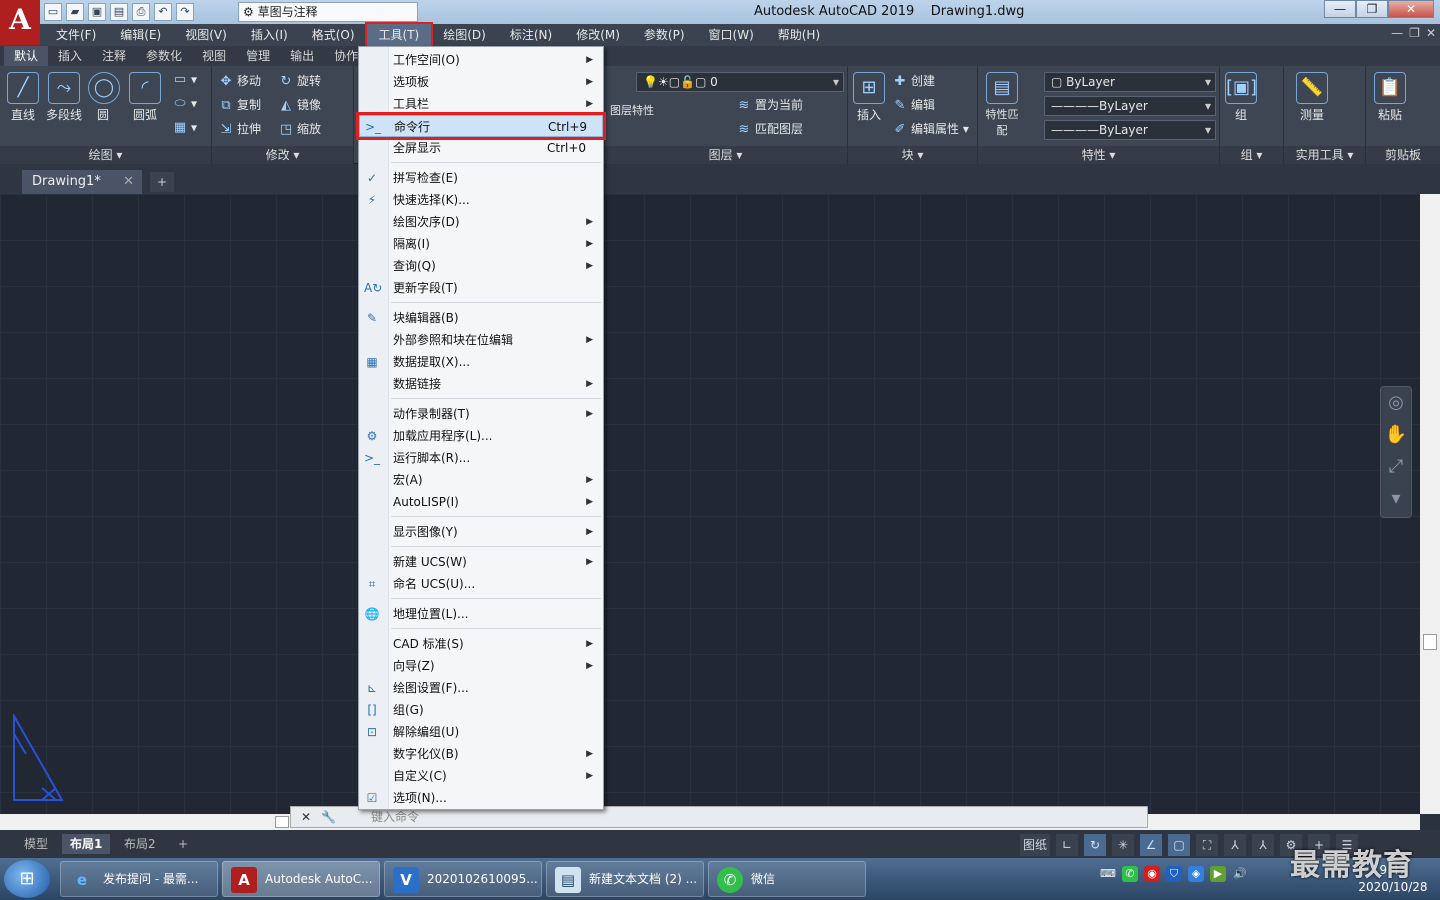 The image size is (1440, 900). What do you see at coordinates (1251, 155) in the screenshot?
I see `groups-panel-label: 组 ▾` at bounding box center [1251, 155].